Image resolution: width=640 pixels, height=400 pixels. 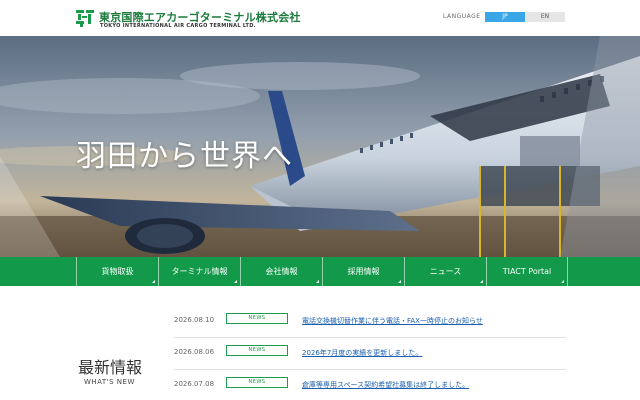 What do you see at coordinates (194, 384) in the screenshot?
I see `news-date: 2026.07.08` at bounding box center [194, 384].